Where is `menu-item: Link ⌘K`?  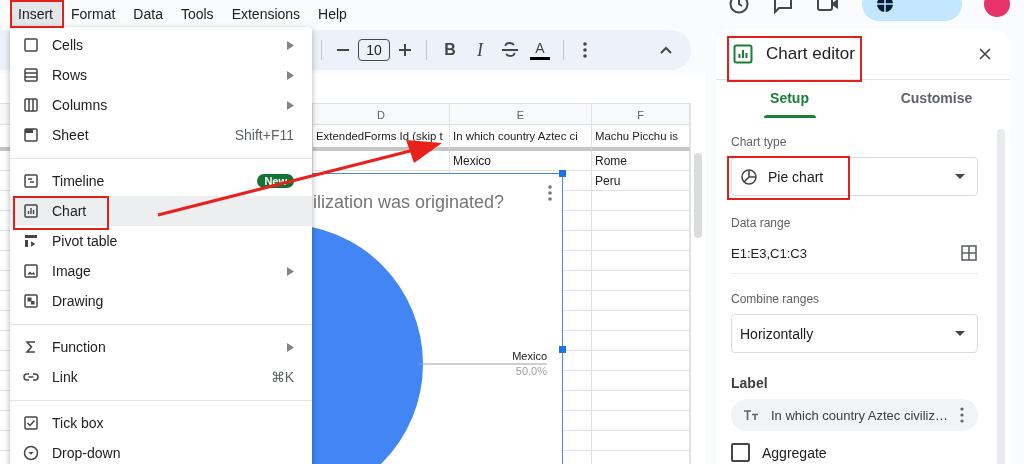
menu-item: Link ⌘K is located at coordinates (161, 377).